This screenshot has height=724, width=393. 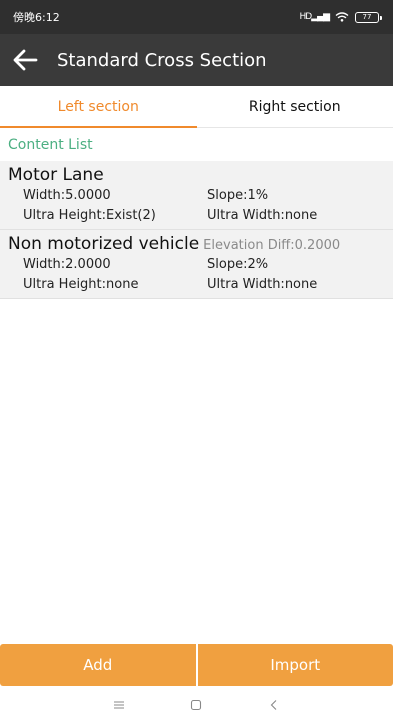 I want to click on section-tabs: Left section Right section, so click(x=196, y=107).